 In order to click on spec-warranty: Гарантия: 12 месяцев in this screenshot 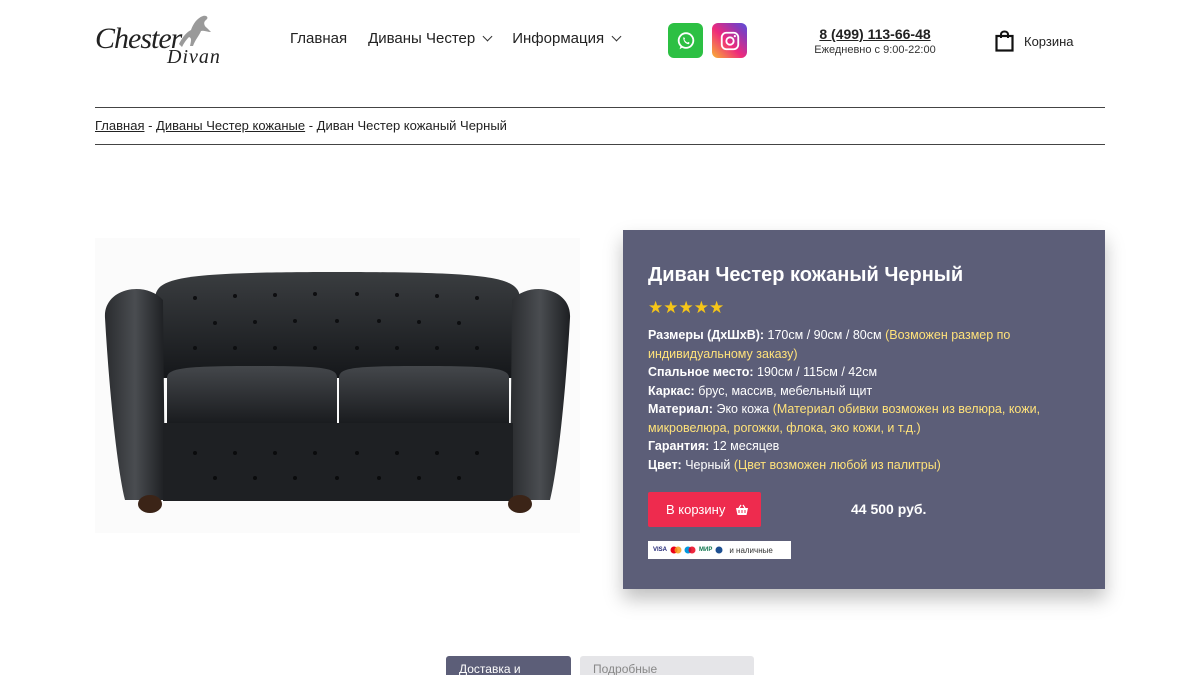, I will do `click(868, 446)`.